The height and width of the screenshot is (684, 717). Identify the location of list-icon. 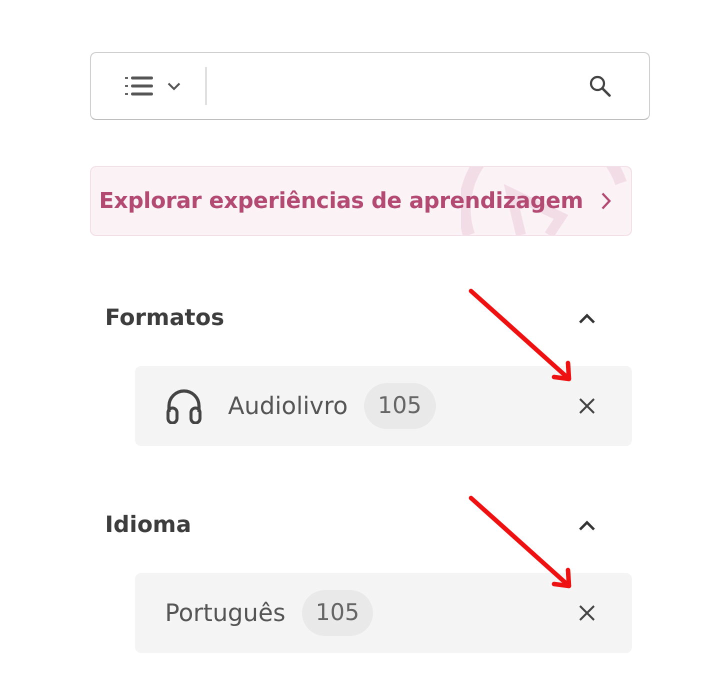
(139, 86).